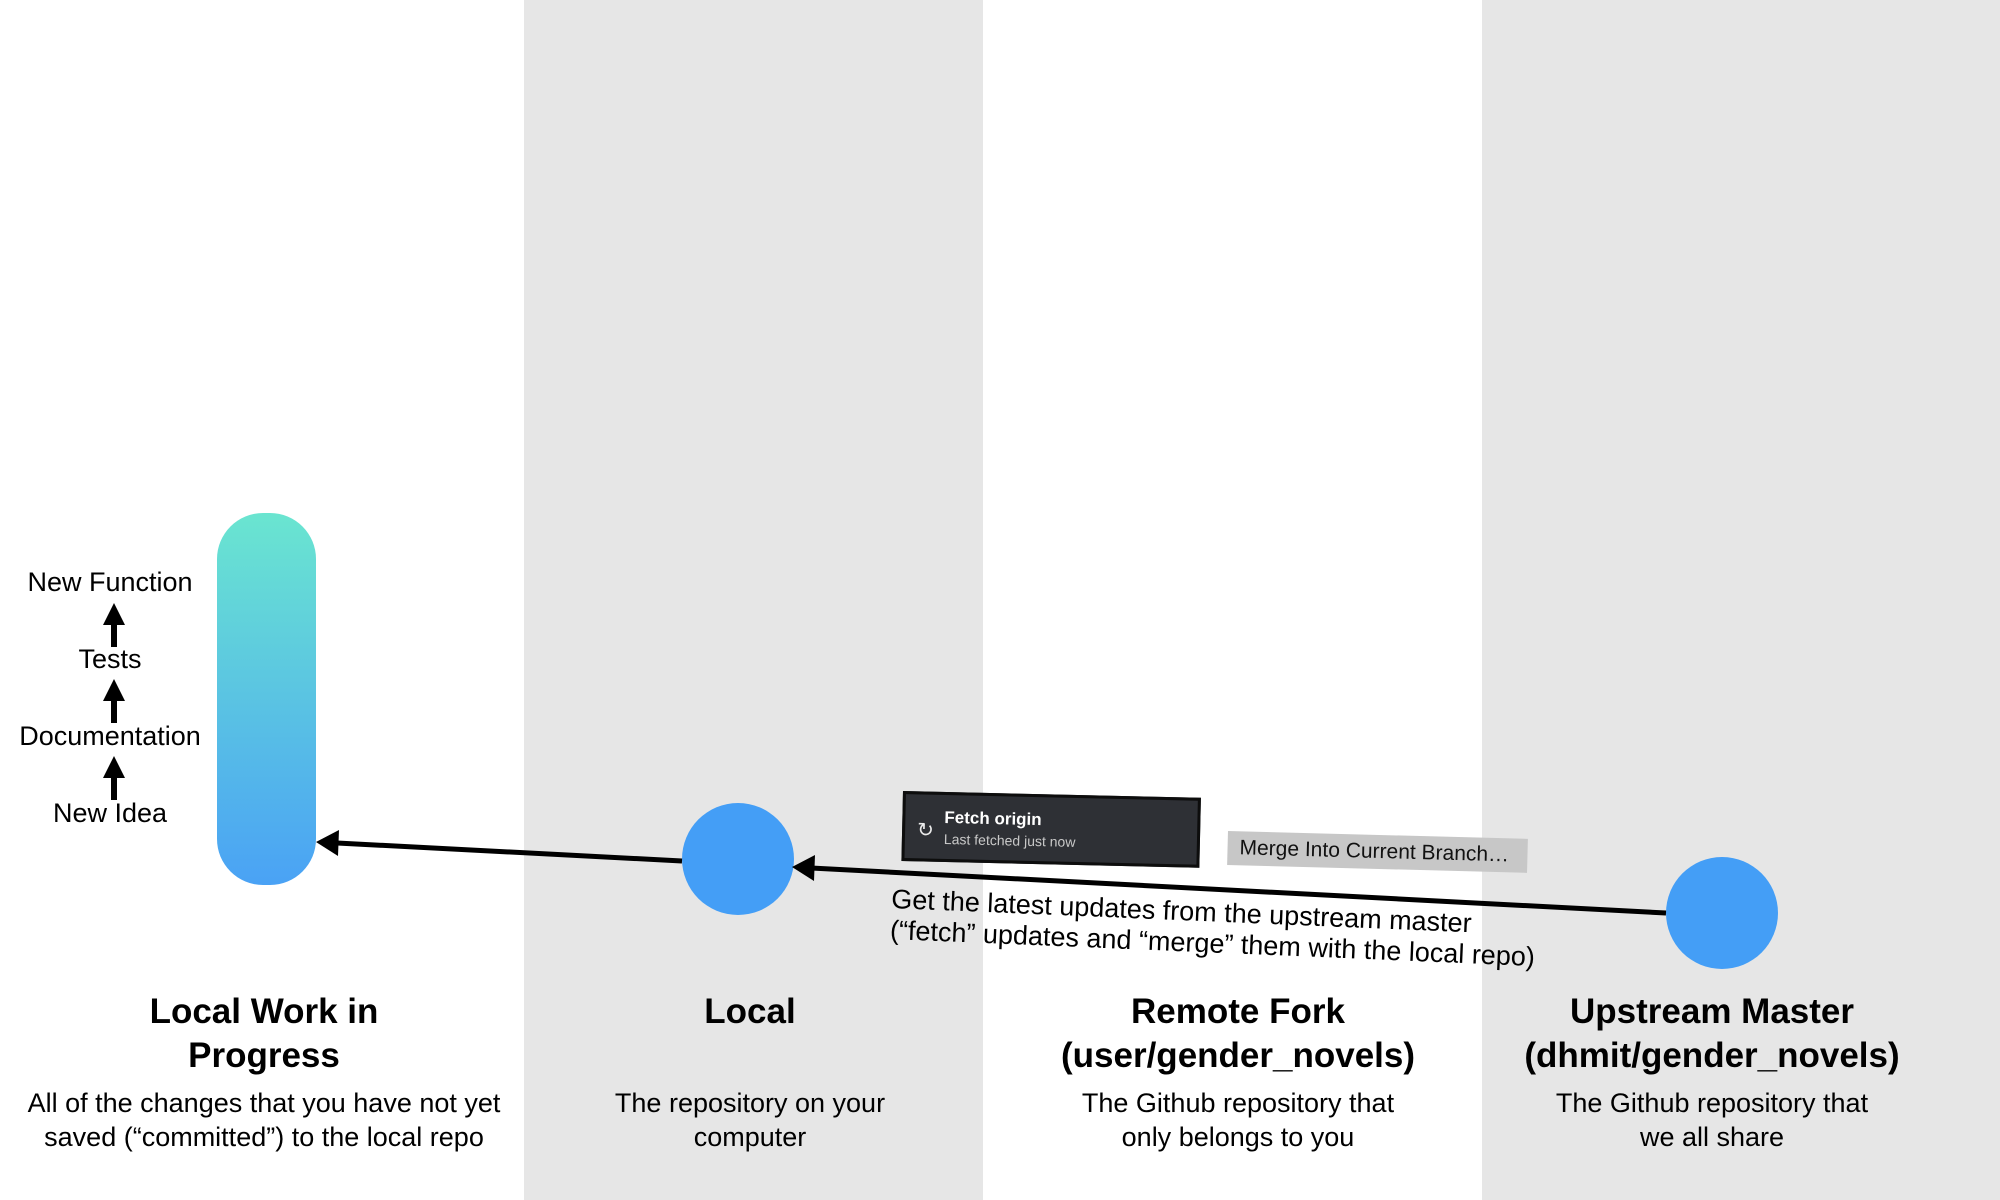 Image resolution: width=2000 pixels, height=1200 pixels. What do you see at coordinates (499, 847) in the screenshot?
I see `local-to-wip-arrow` at bounding box center [499, 847].